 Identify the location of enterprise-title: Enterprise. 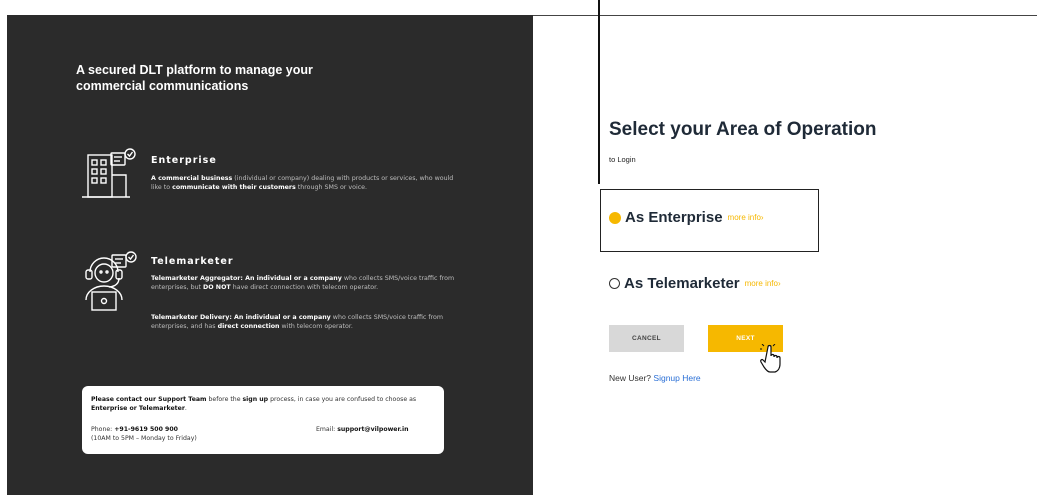
(184, 160).